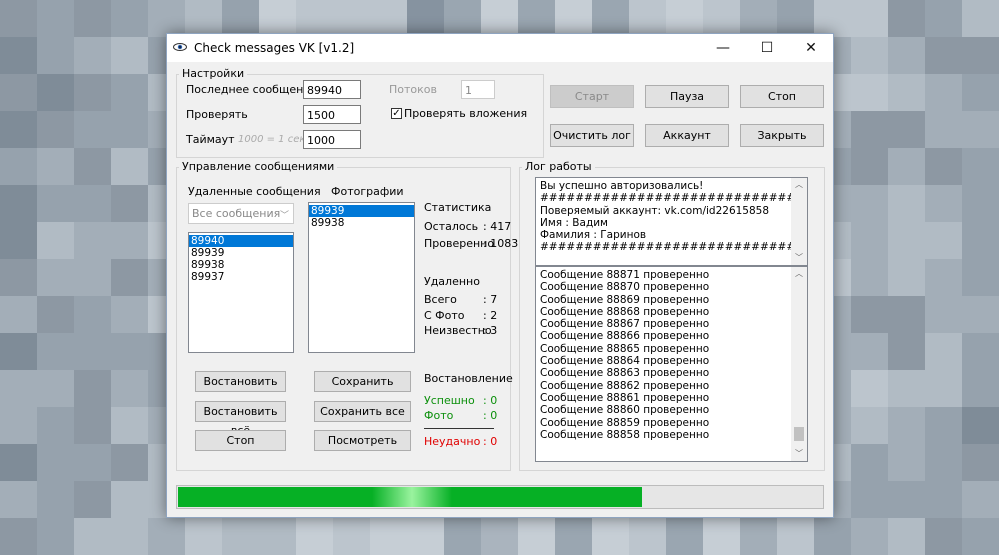 Image resolution: width=999 pixels, height=555 pixels. I want to click on log-line: Сообщение 88862 проверенно, so click(672, 386).